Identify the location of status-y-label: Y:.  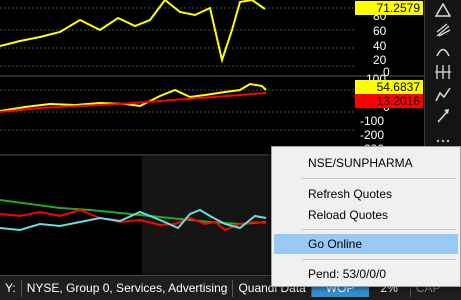
(11, 288).